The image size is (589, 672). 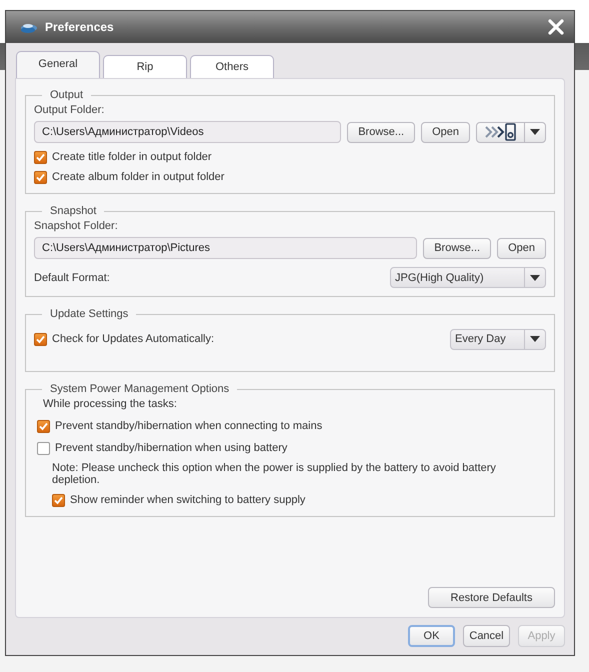 What do you see at coordinates (486, 636) in the screenshot?
I see `dialog-button: Cancel` at bounding box center [486, 636].